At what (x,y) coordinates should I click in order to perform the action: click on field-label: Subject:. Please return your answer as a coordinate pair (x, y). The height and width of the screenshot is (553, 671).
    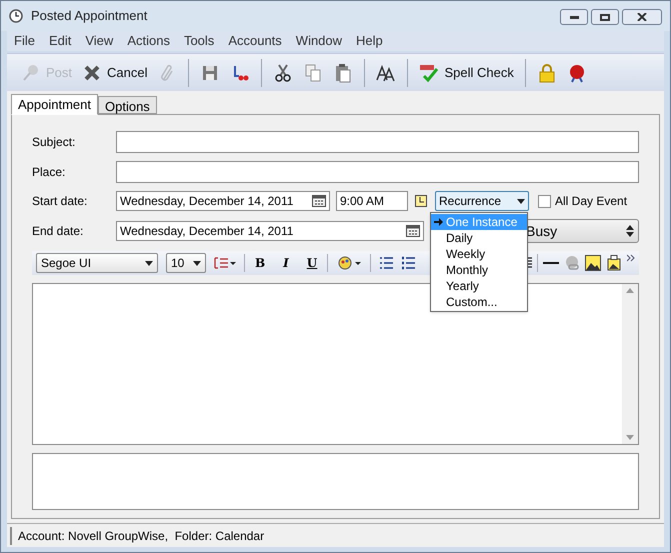
    Looking at the image, I should click on (54, 142).